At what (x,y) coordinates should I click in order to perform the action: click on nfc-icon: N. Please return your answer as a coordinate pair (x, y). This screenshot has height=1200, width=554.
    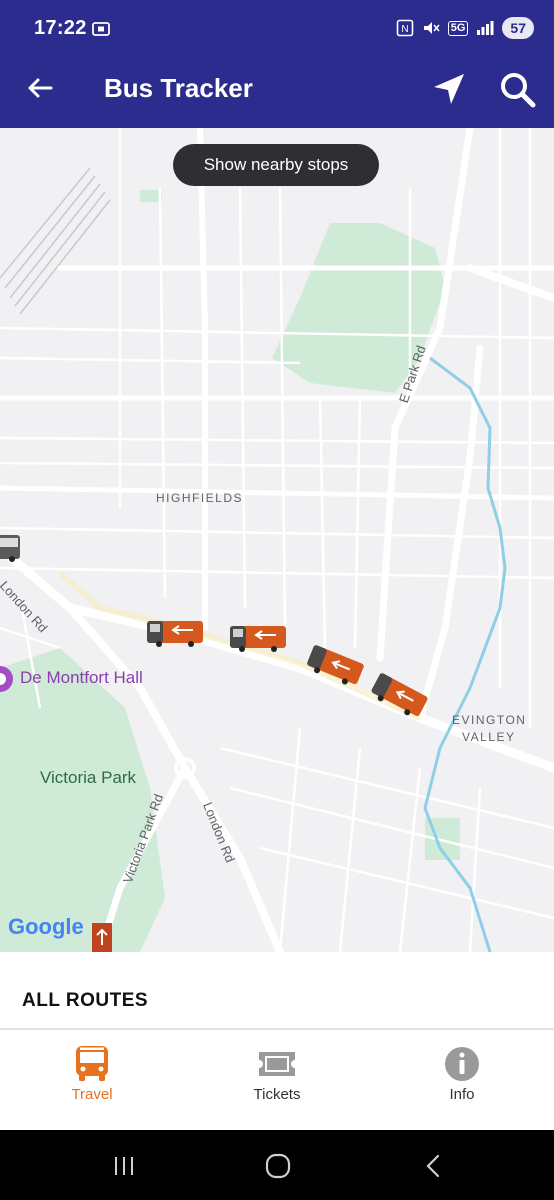
    Looking at the image, I should click on (405, 28).